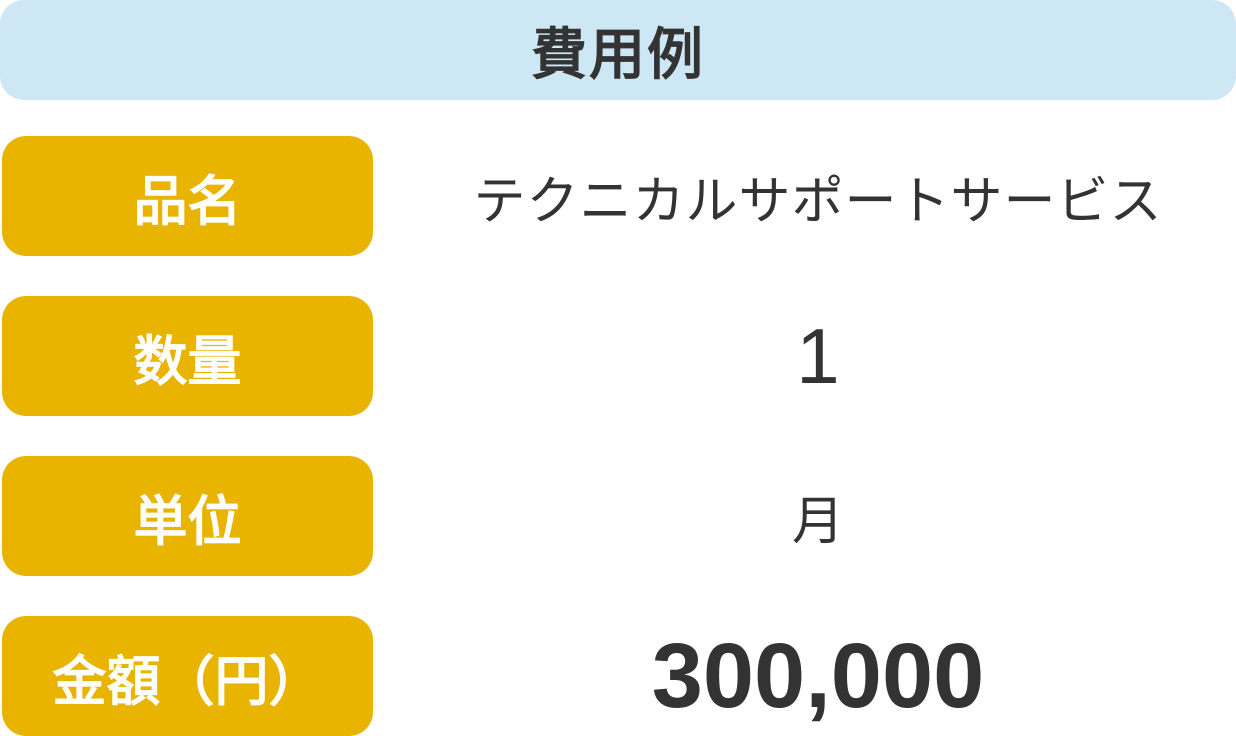  I want to click on label-box-amount: 金額（円）, so click(187, 676).